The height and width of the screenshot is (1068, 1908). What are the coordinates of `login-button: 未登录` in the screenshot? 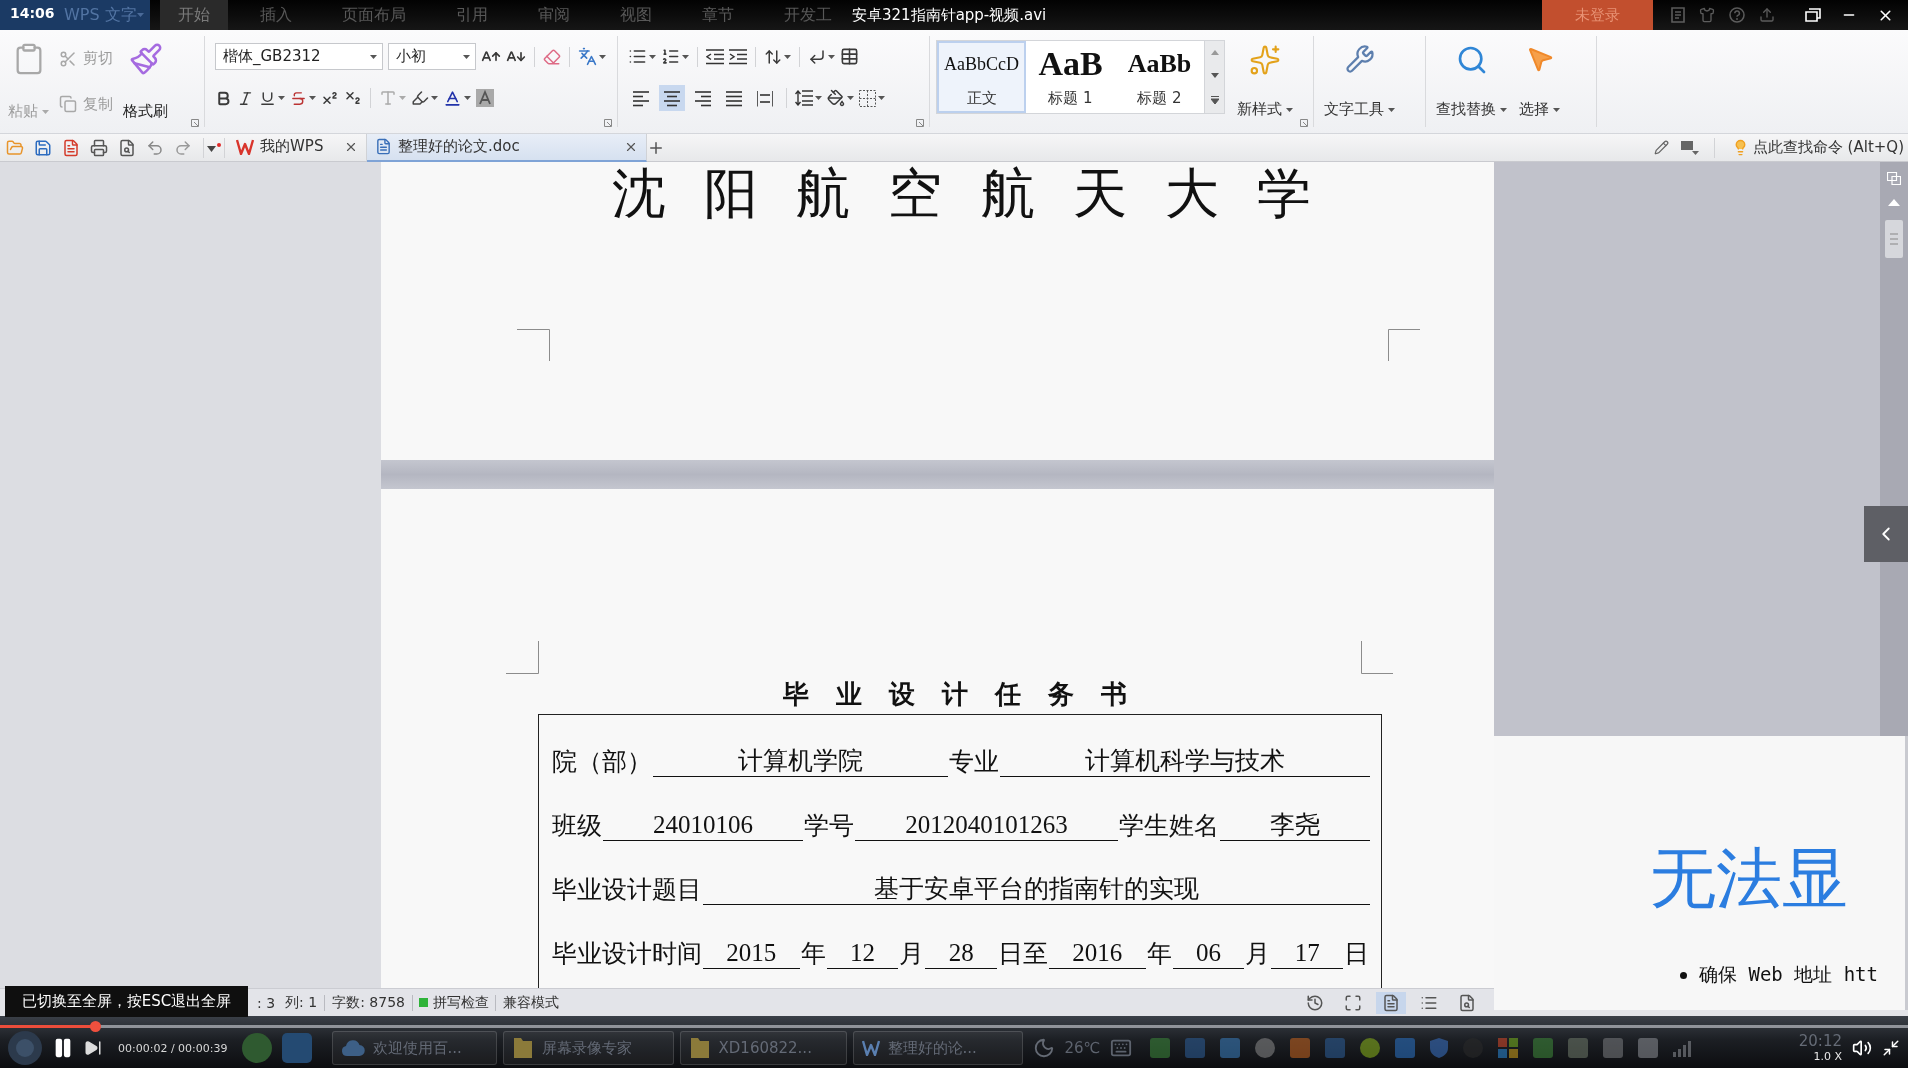 It's located at (1597, 15).